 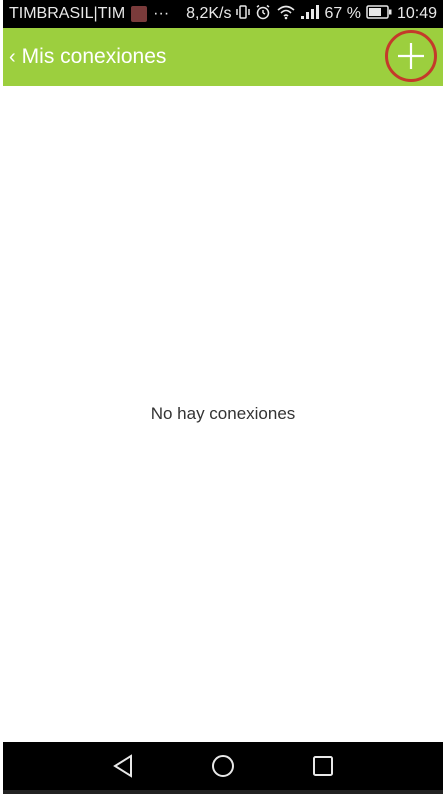 What do you see at coordinates (379, 14) in the screenshot?
I see `battery-icon` at bounding box center [379, 14].